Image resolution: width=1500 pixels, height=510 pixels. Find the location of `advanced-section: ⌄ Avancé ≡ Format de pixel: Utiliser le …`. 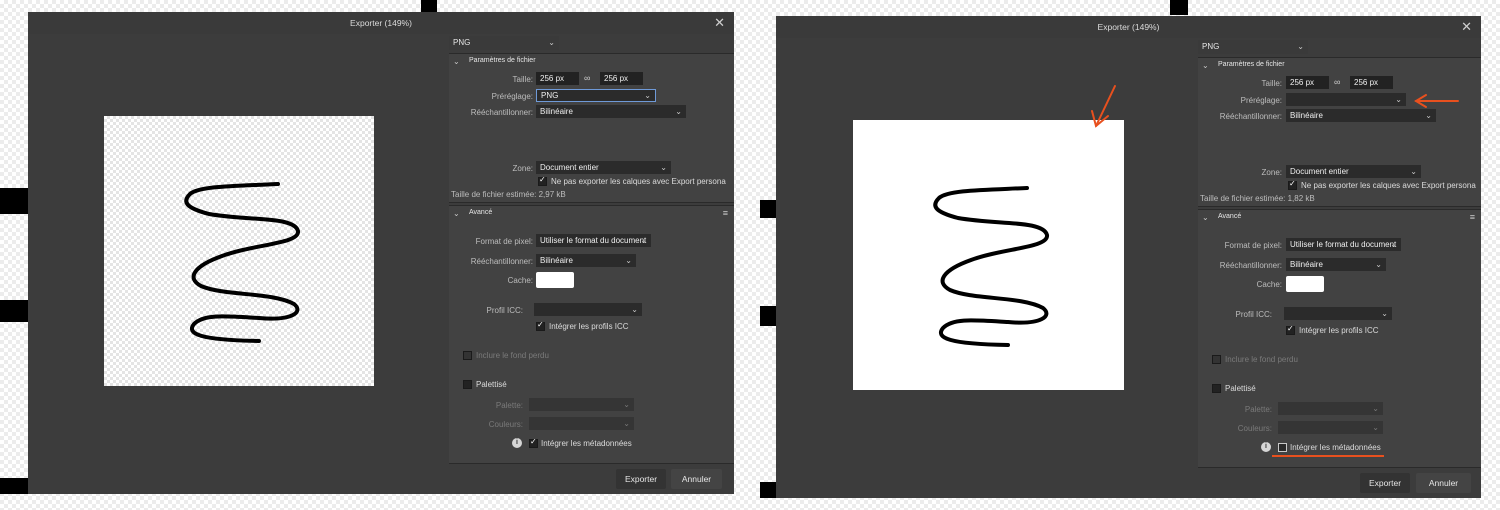

advanced-section: ⌄ Avancé ≡ Format de pixel: Utiliser le … is located at coordinates (1339, 338).